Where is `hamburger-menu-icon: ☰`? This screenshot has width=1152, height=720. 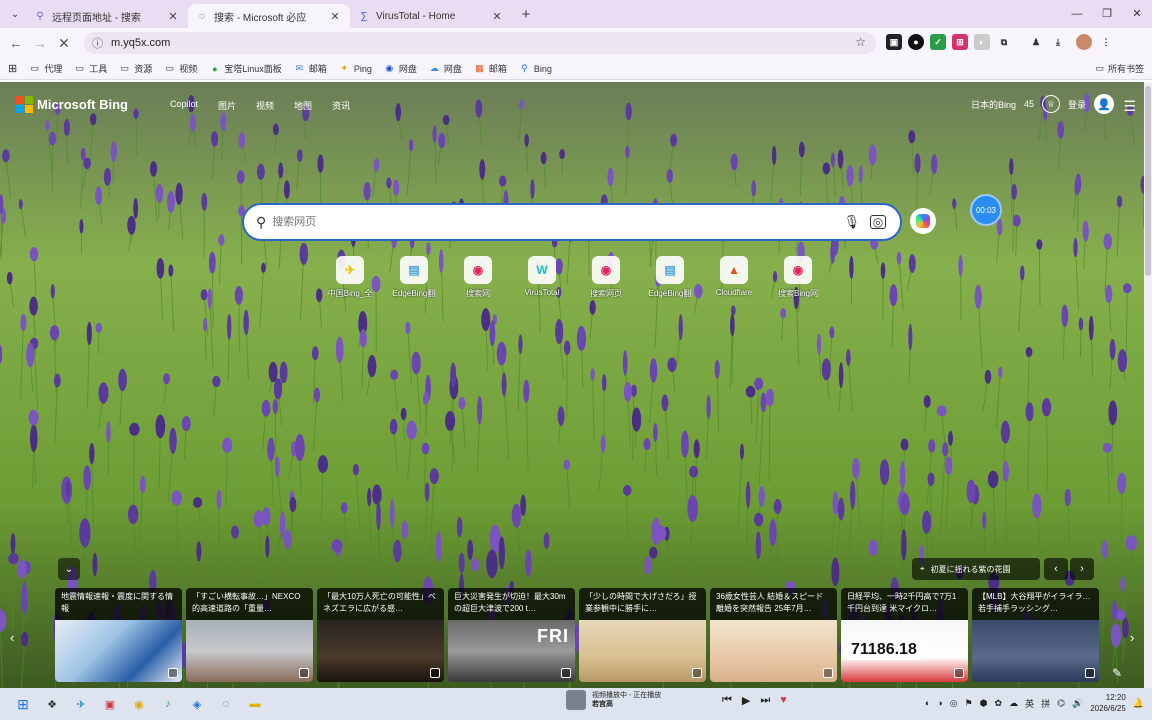 hamburger-menu-icon: ☰ is located at coordinates (1129, 106).